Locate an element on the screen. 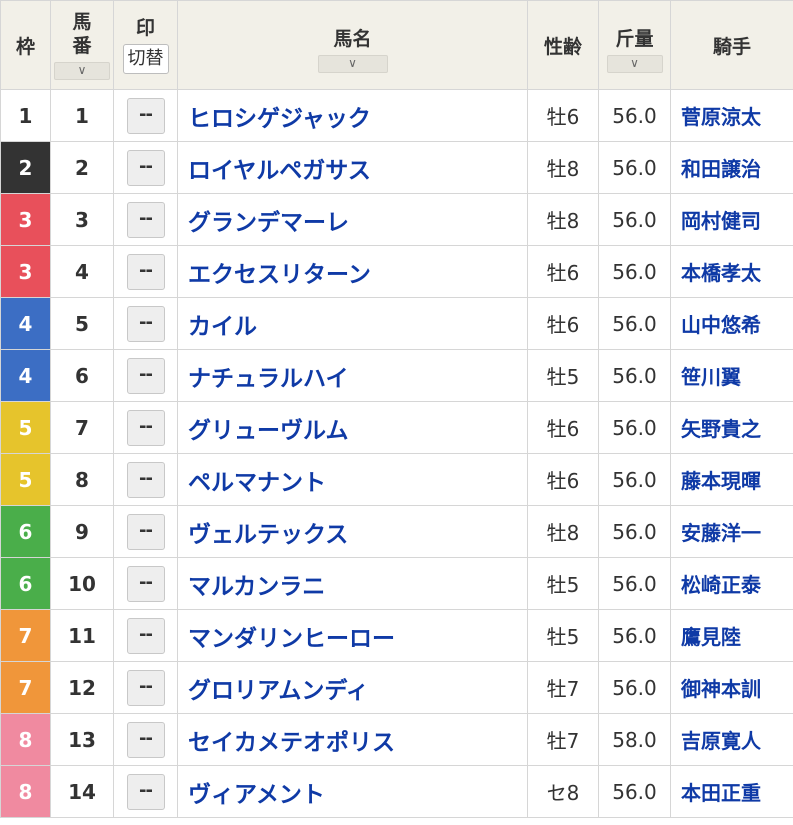 Image resolution: width=793 pixels, height=825 pixels. jockey-name-link: 笹川翼 is located at coordinates (711, 377).